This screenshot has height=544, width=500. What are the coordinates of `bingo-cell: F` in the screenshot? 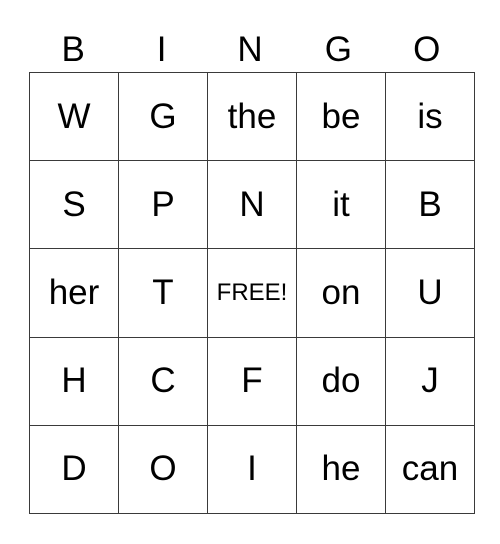 It's located at (252, 381).